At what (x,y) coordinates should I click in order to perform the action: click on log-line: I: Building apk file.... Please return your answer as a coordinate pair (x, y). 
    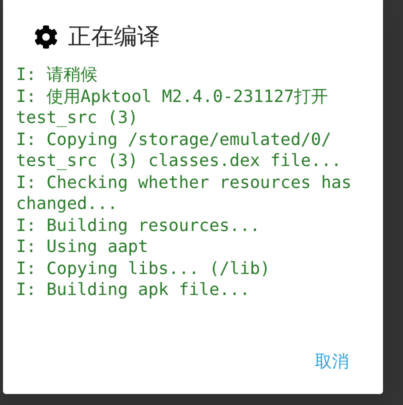
    Looking at the image, I should click on (133, 289).